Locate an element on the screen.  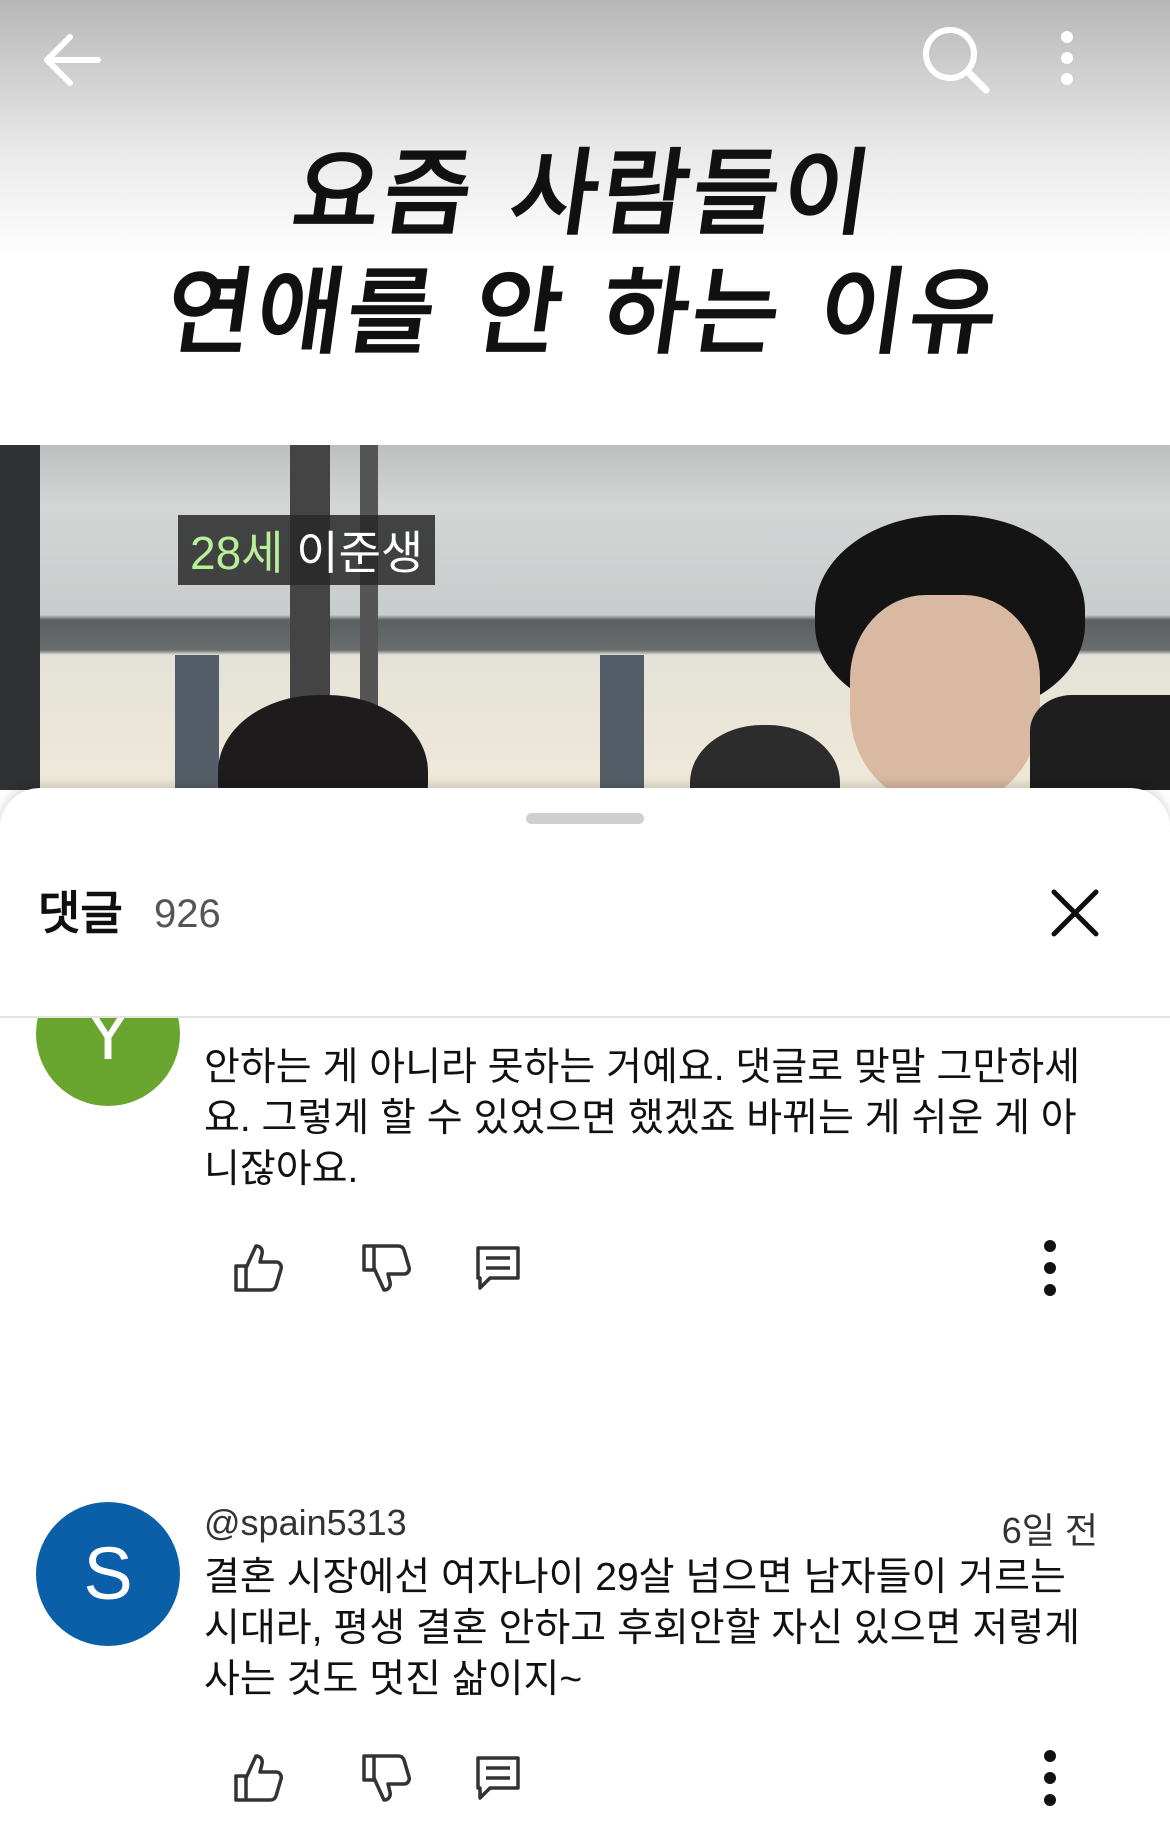
comment-time: 6일 전 is located at coordinates (1049, 1530).